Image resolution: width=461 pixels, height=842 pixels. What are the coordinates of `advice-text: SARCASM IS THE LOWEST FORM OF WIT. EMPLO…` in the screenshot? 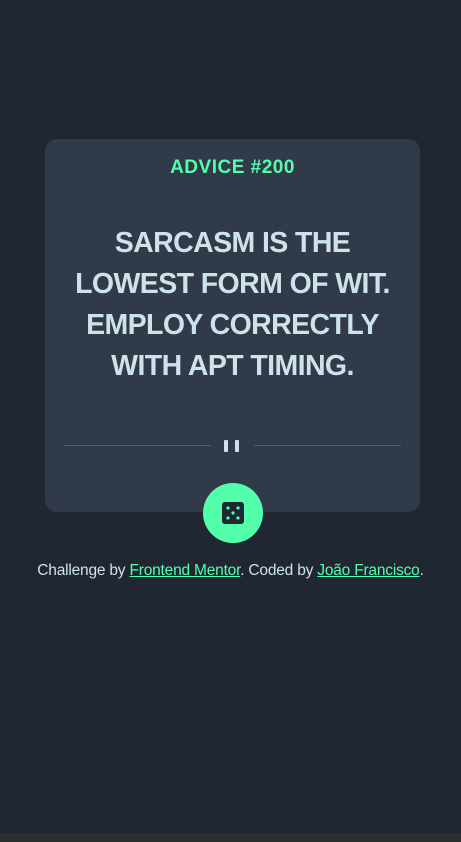 It's located at (232, 304).